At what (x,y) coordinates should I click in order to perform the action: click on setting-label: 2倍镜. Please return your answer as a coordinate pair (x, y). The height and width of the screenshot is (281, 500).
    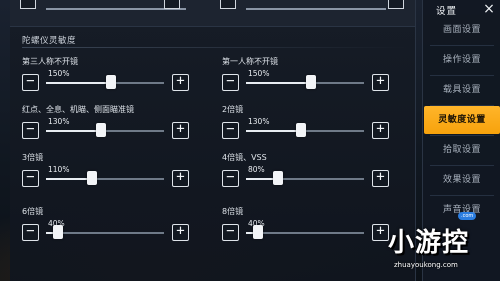
    Looking at the image, I should click on (233, 109).